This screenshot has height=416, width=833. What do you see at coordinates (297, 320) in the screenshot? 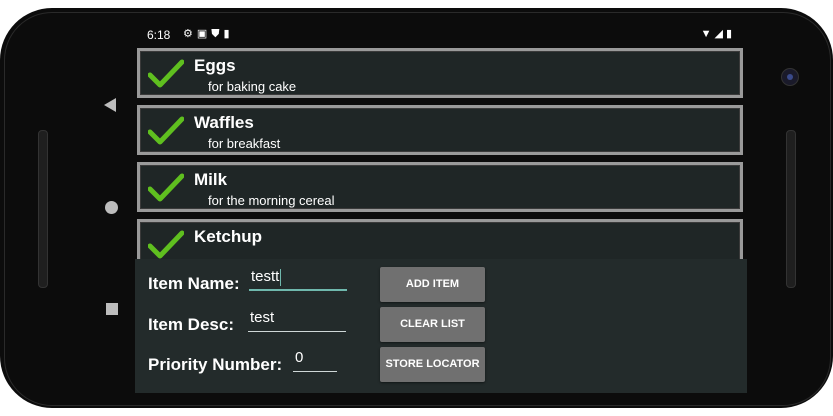
I see `item-desc-field: test` at bounding box center [297, 320].